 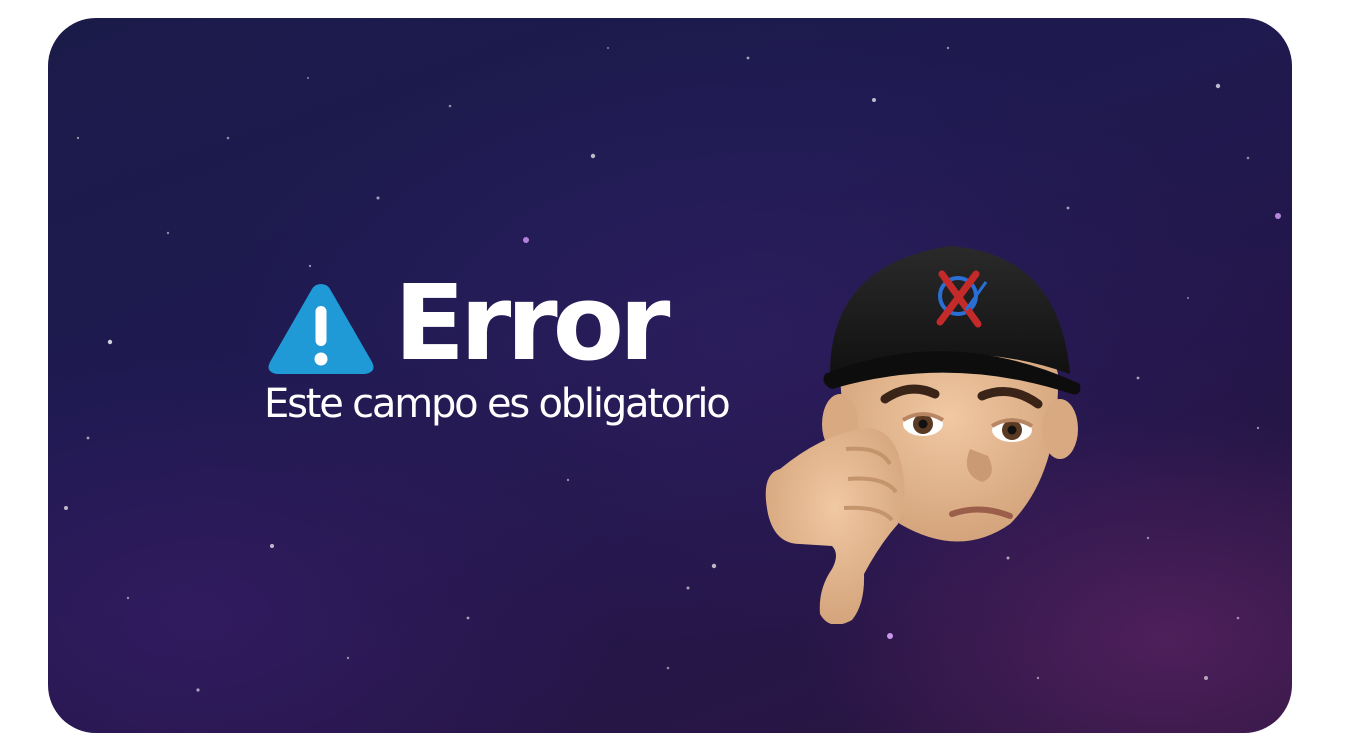 I want to click on error-title: Error, so click(x=532, y=323).